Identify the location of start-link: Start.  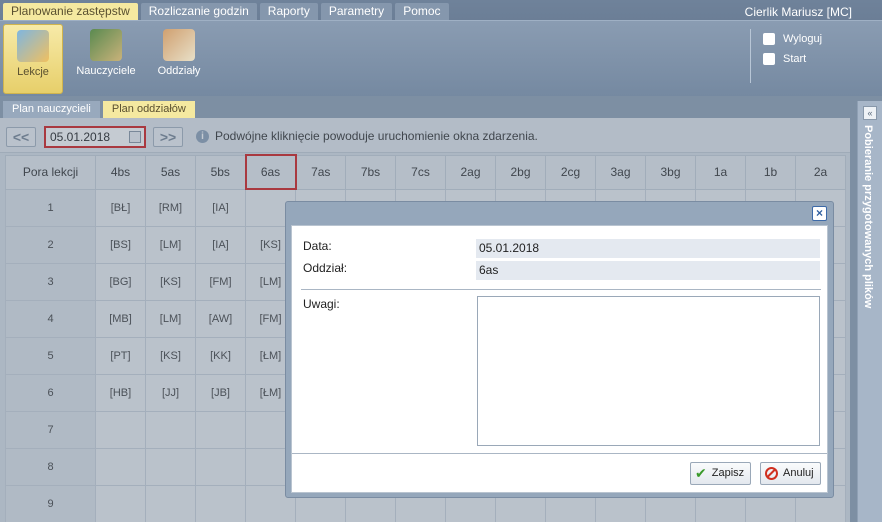
(792, 59).